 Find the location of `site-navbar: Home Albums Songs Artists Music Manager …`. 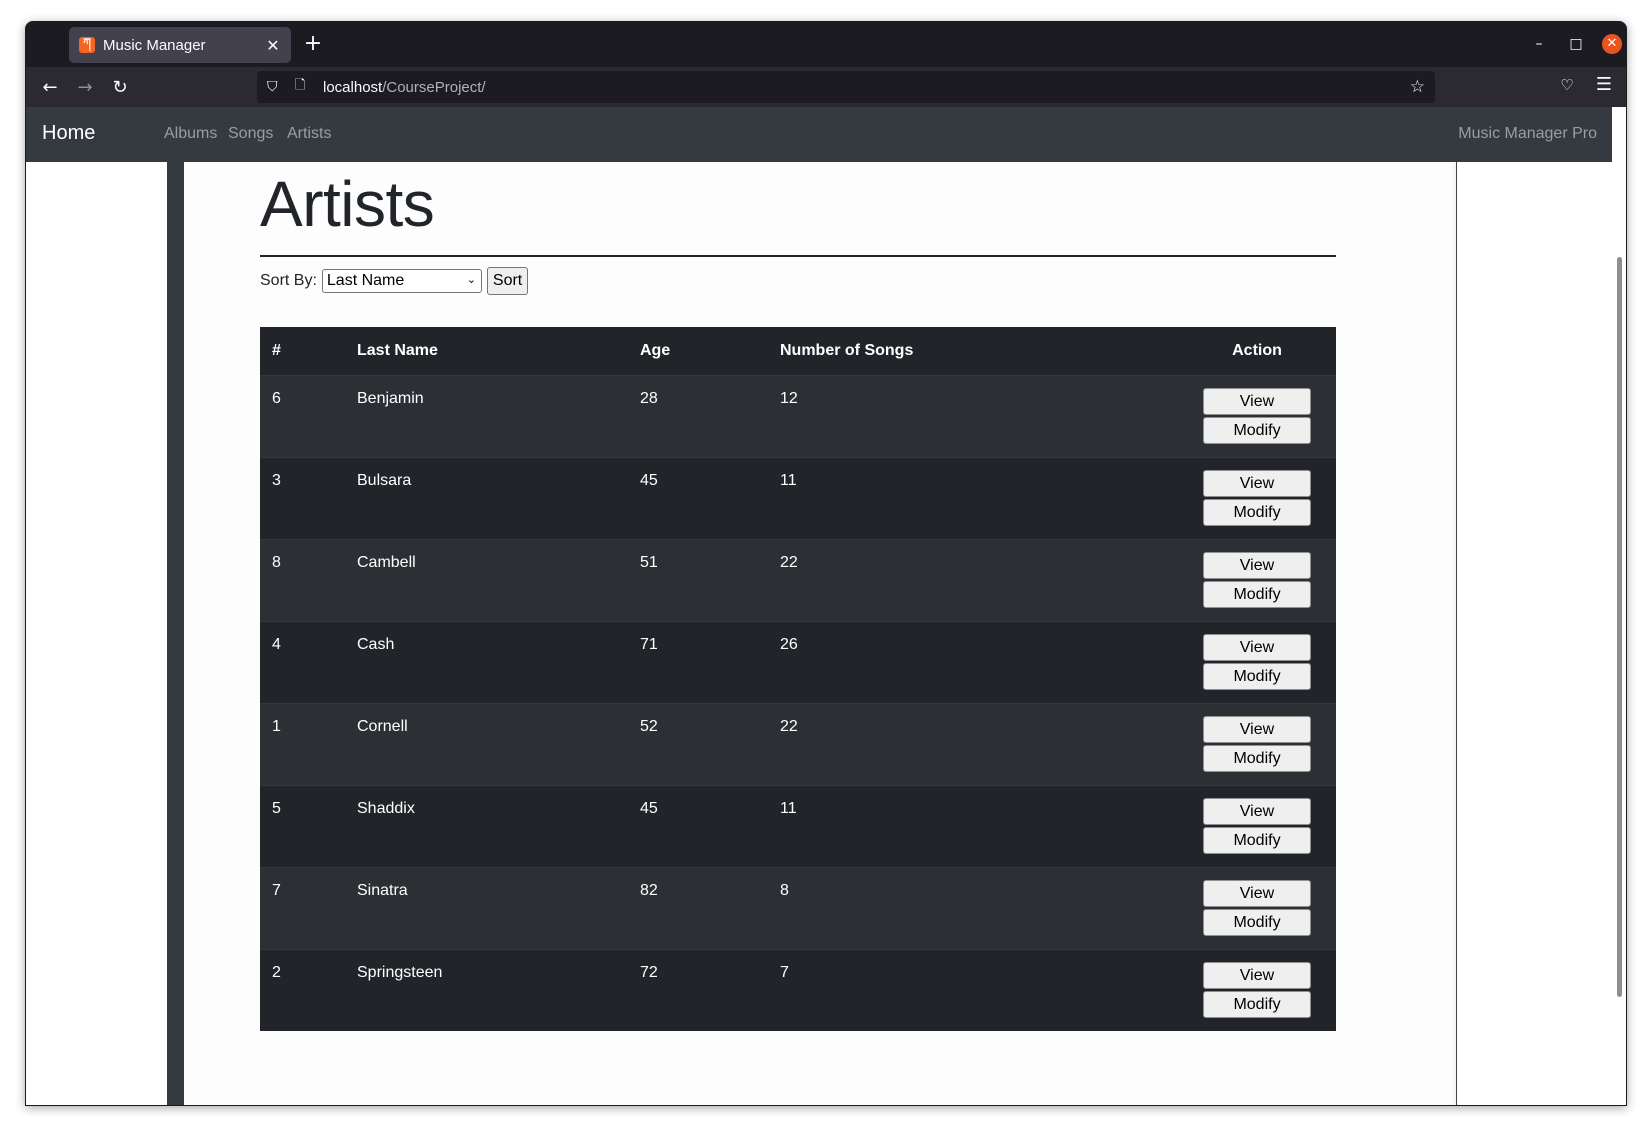

site-navbar: Home Albums Songs Artists Music Manager … is located at coordinates (819, 134).